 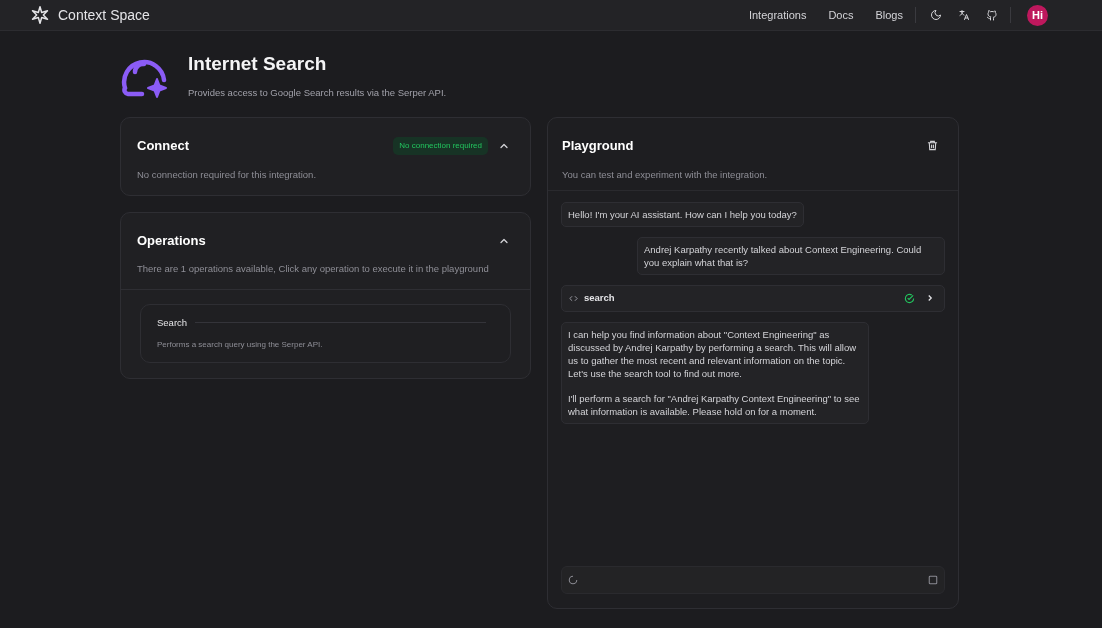 I want to click on chat-input, so click(x=753, y=580).